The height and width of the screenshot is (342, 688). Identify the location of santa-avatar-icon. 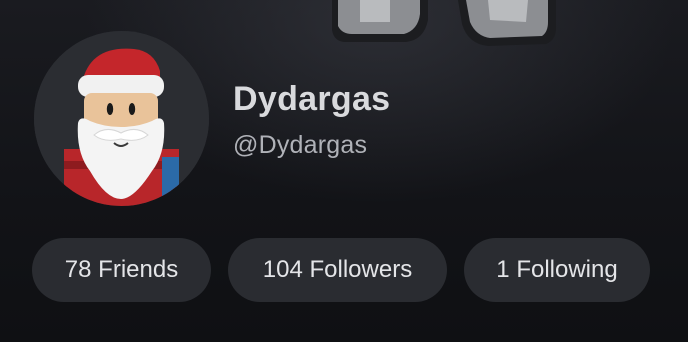
(121, 118).